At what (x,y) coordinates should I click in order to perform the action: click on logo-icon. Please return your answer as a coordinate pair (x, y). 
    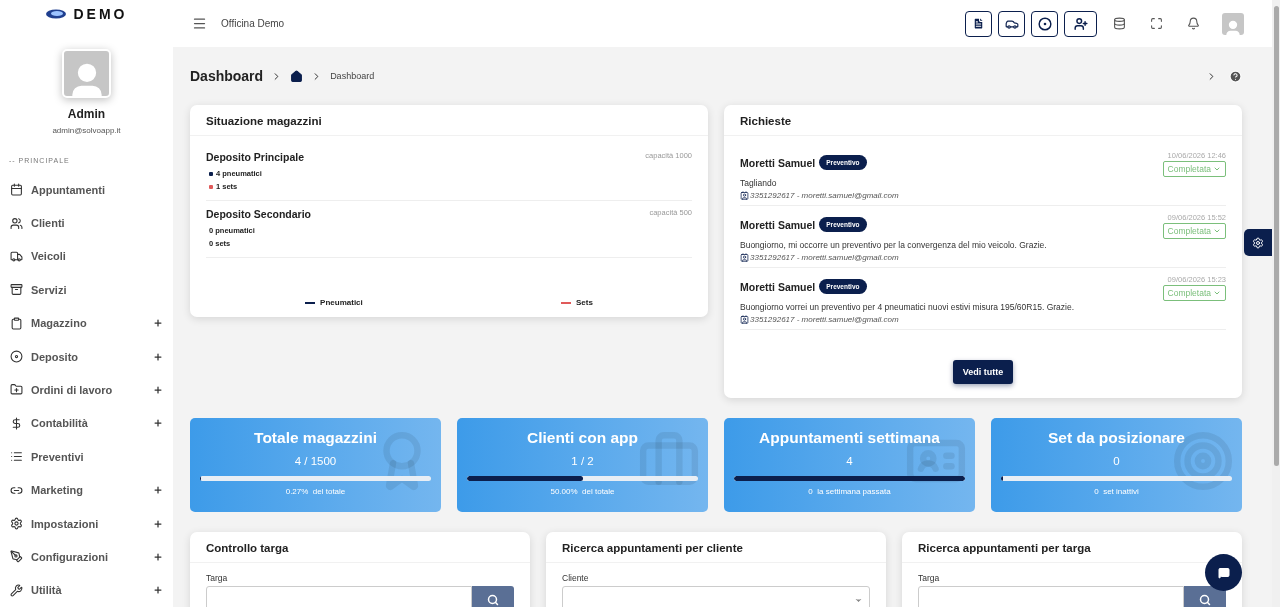
    Looking at the image, I should click on (55, 13).